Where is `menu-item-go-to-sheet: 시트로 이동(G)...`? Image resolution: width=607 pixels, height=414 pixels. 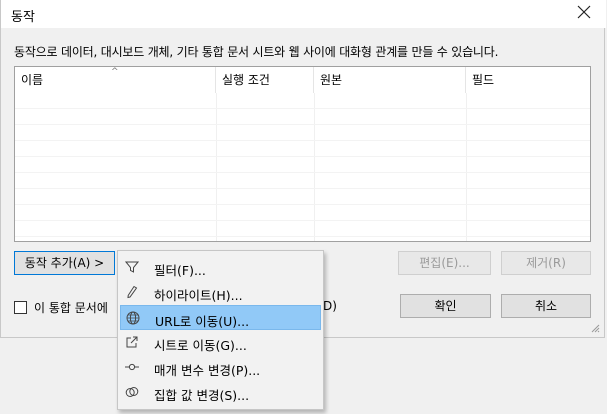
menu-item-go-to-sheet: 시트로 이동(G)... is located at coordinates (220, 342).